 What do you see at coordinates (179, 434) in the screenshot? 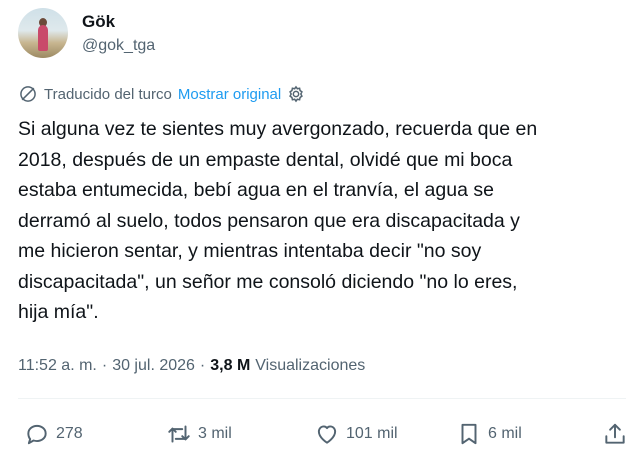
I see `retweet-icon` at bounding box center [179, 434].